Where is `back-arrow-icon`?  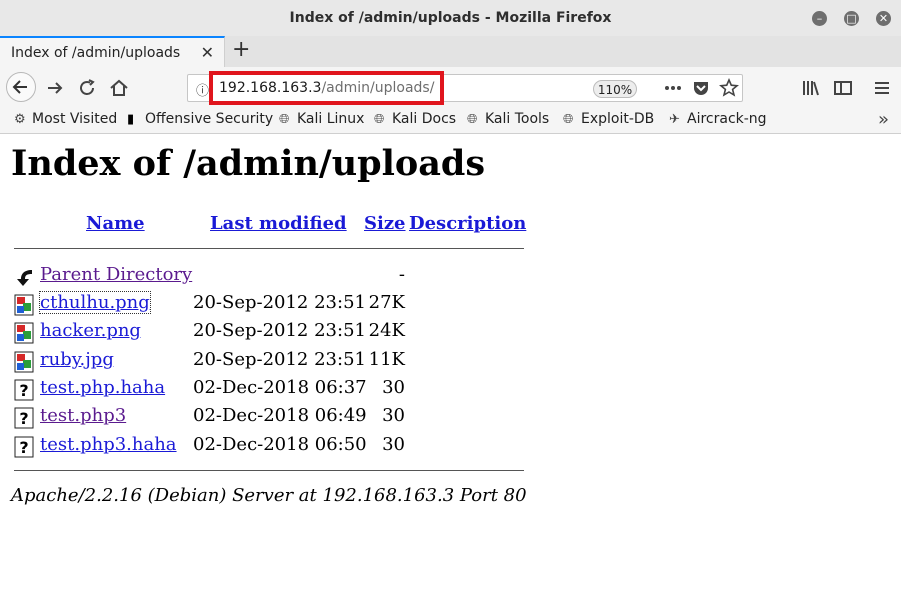 back-arrow-icon is located at coordinates (19, 87).